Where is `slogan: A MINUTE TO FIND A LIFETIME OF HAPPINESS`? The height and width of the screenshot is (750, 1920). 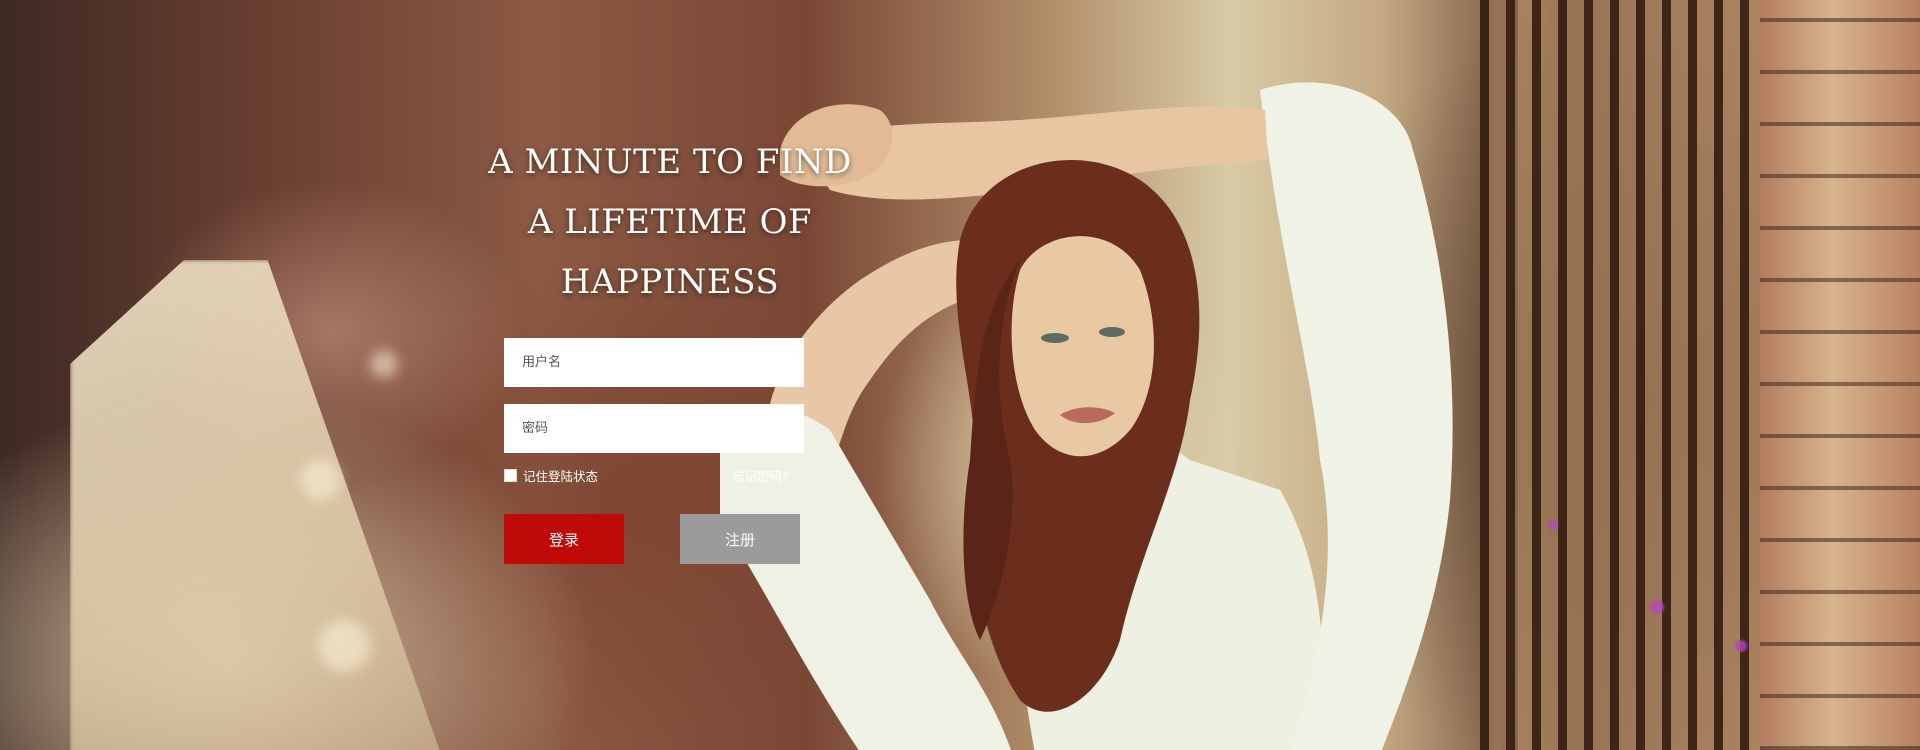
slogan: A MINUTE TO FIND A LIFETIME OF HAPPINESS is located at coordinates (670, 222).